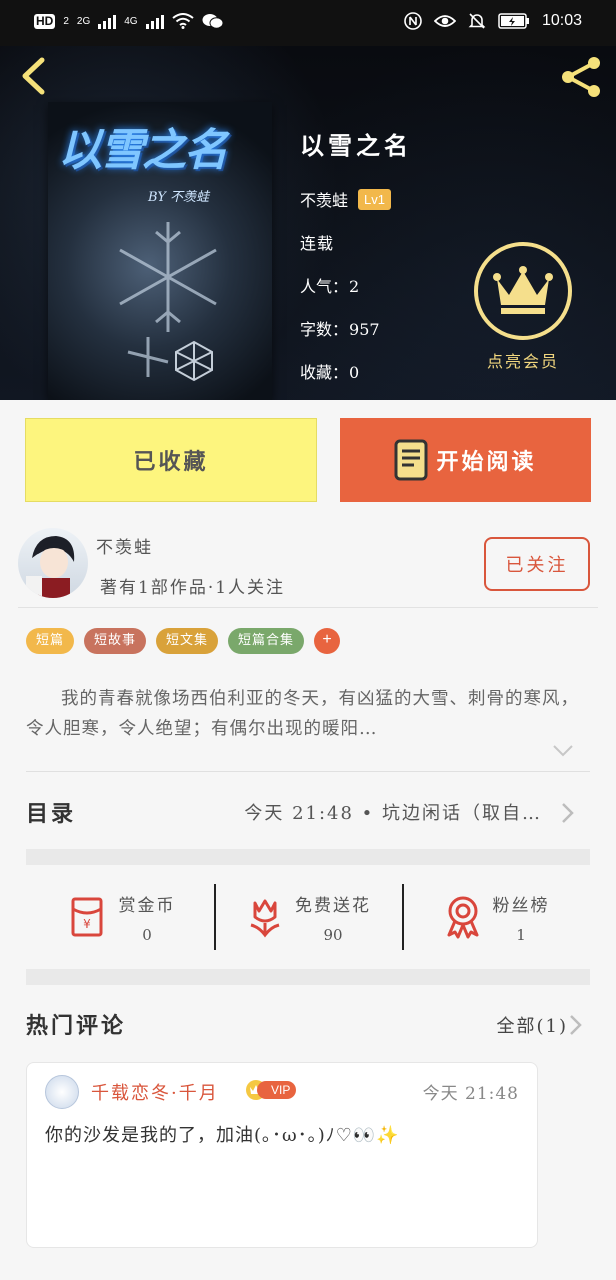  Describe the element at coordinates (413, 21) in the screenshot. I see `nfc-icon` at that location.